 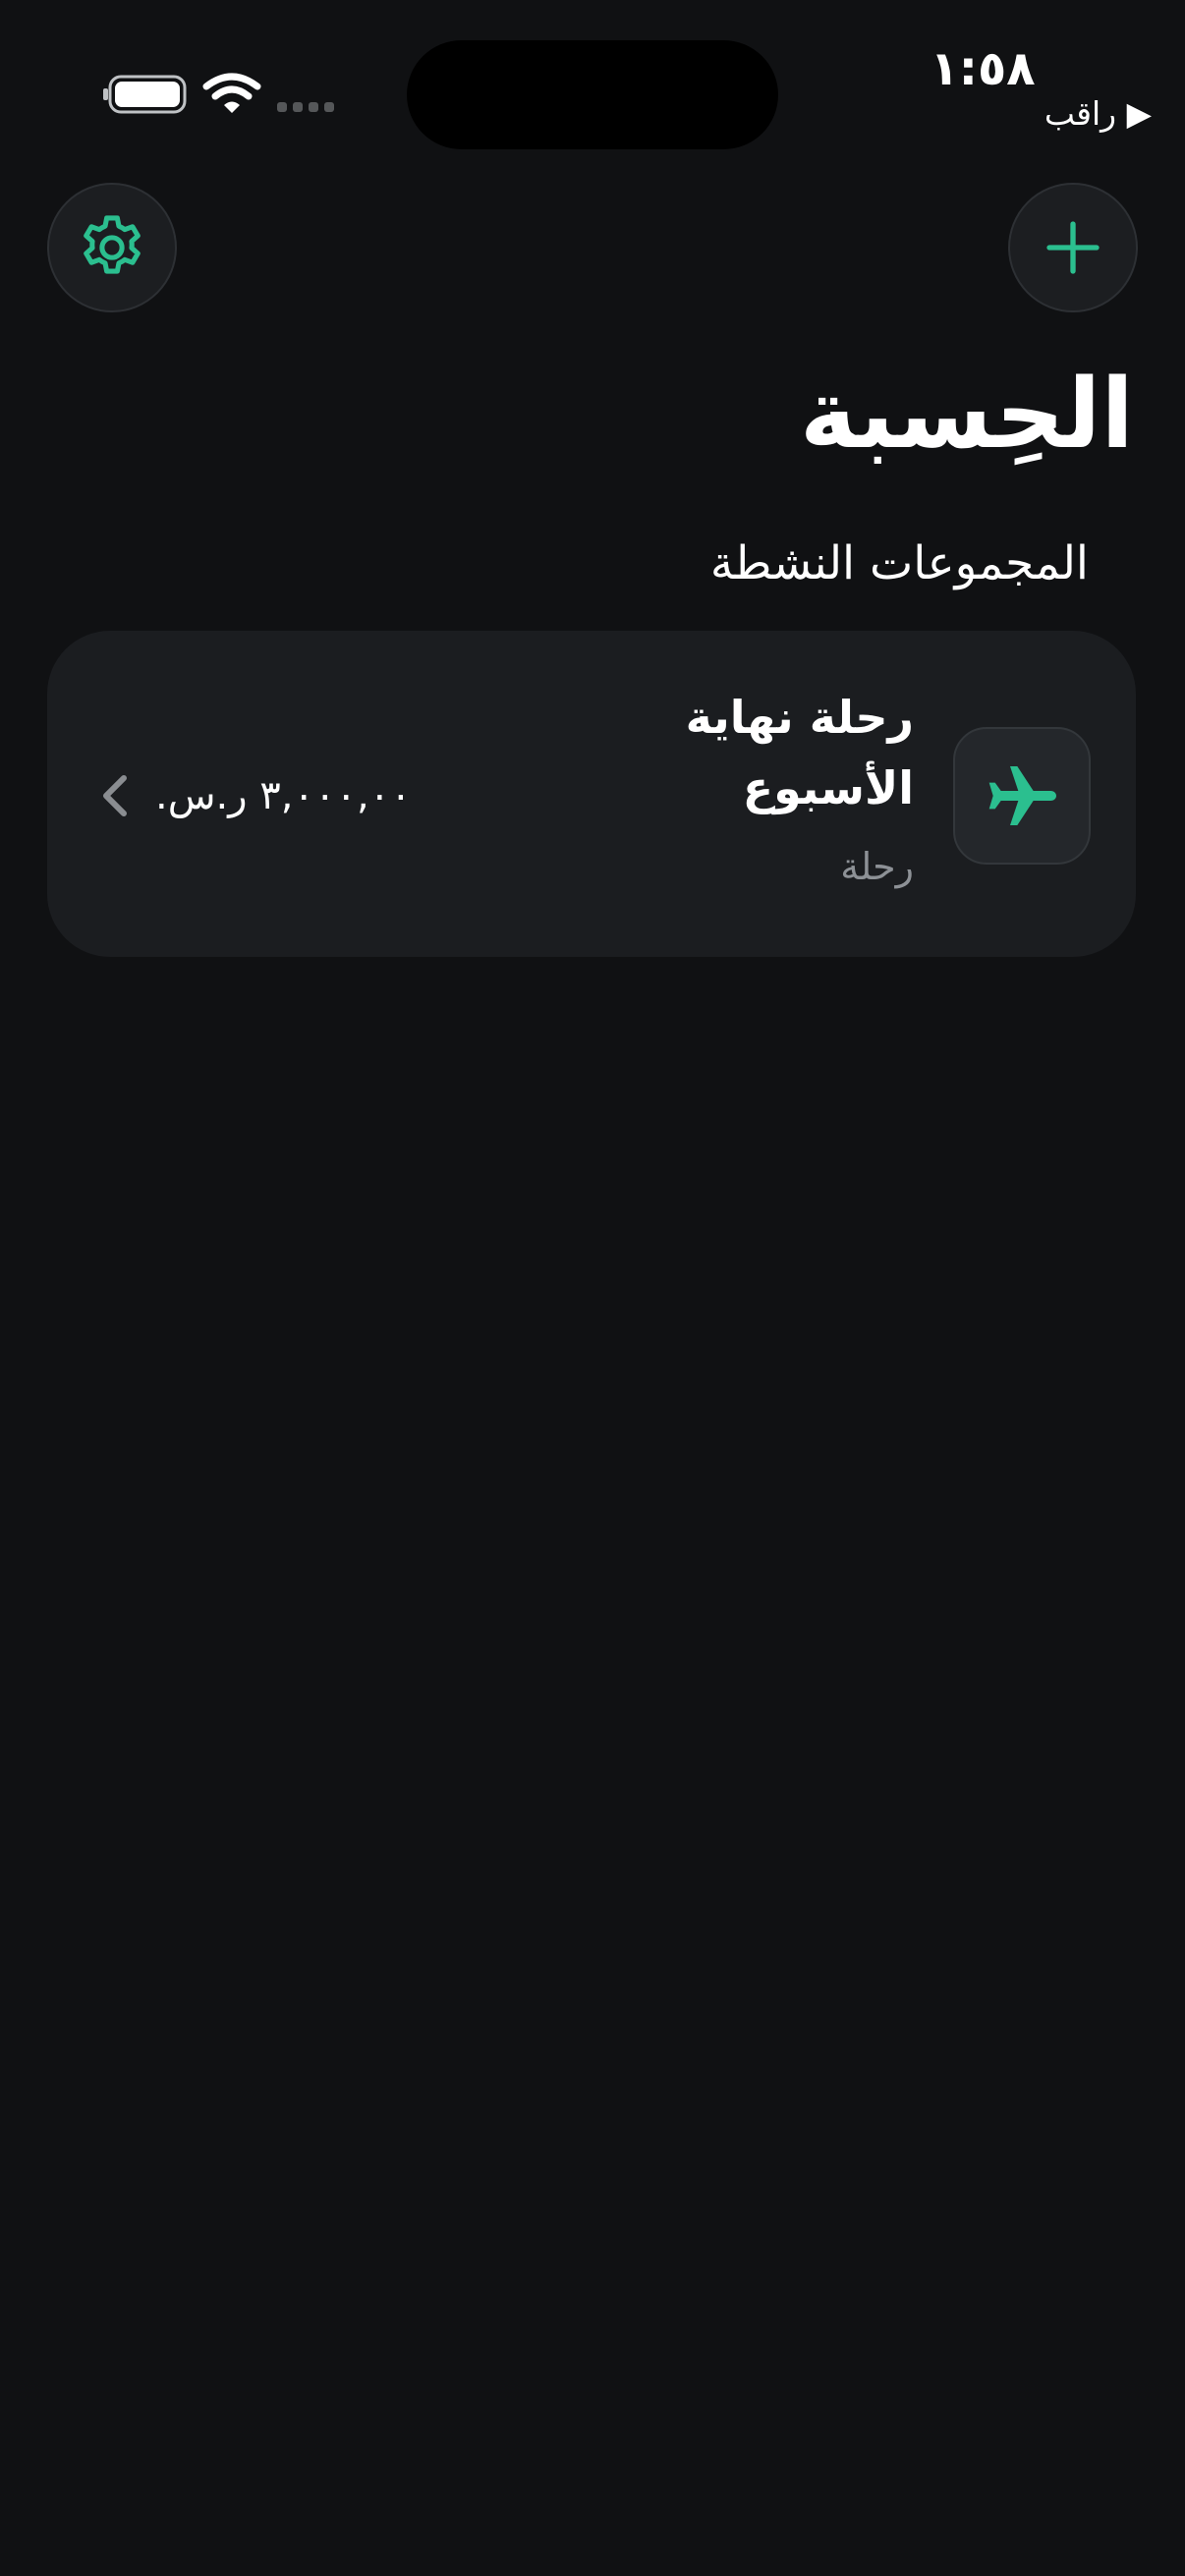 I want to click on dynamic-island, so click(x=592, y=94).